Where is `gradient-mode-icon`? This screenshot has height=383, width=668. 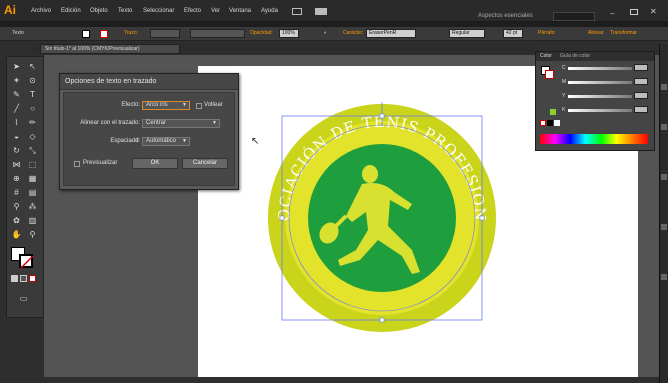 gradient-mode-icon is located at coordinates (23, 278).